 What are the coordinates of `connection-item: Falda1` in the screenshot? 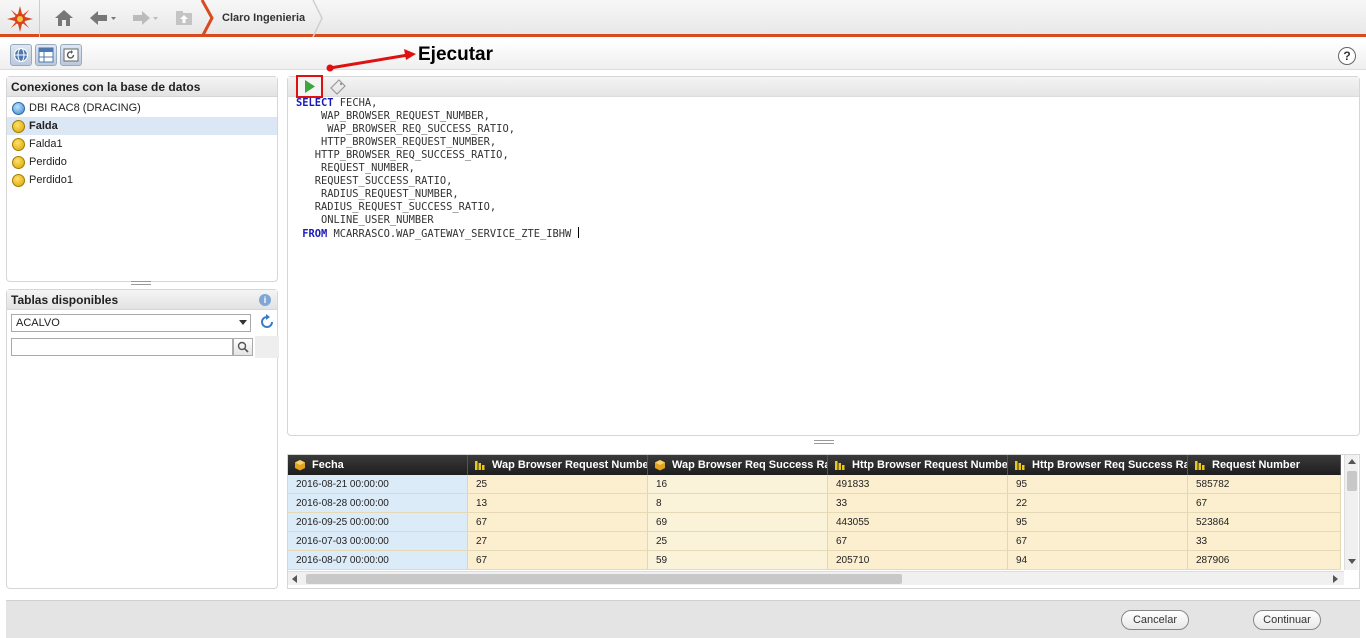 It's located at (142, 144).